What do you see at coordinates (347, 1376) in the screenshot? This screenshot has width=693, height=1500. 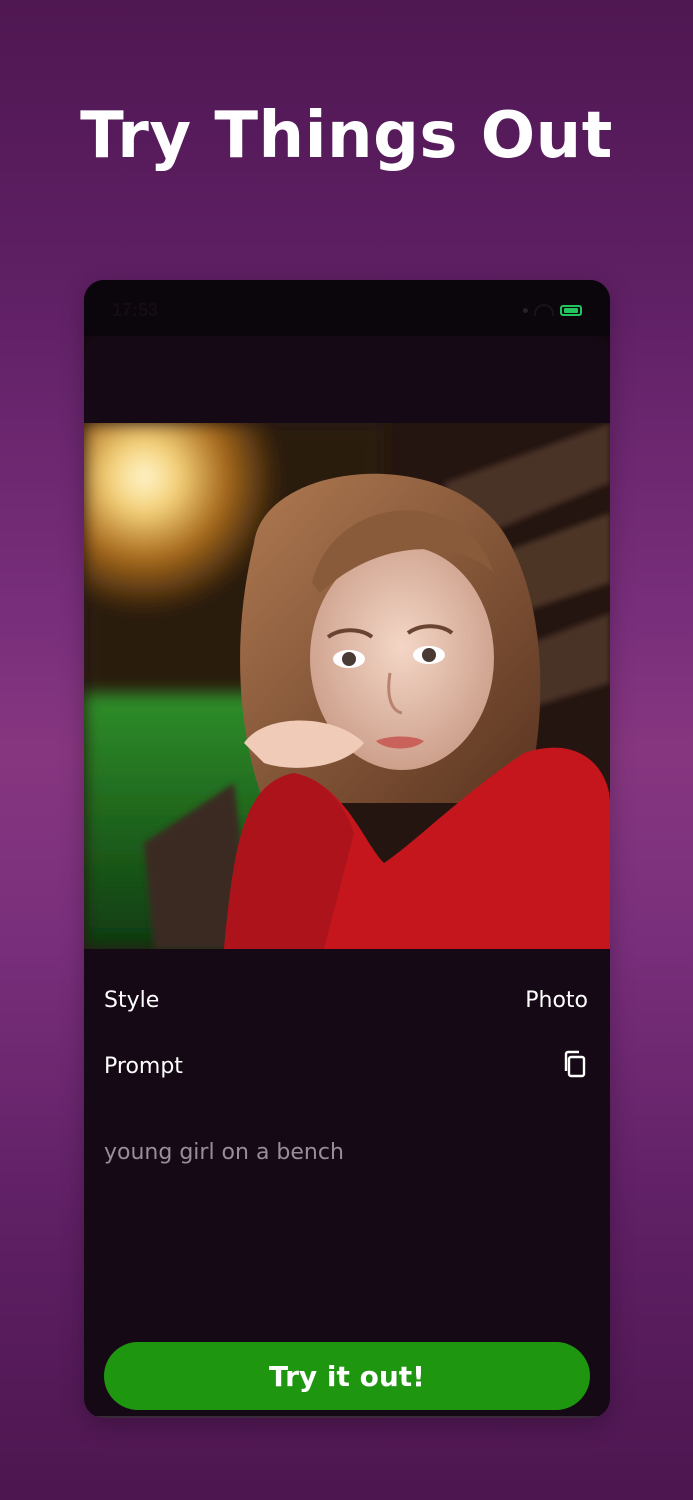 I see `try-it-out-button: Try it out!` at bounding box center [347, 1376].